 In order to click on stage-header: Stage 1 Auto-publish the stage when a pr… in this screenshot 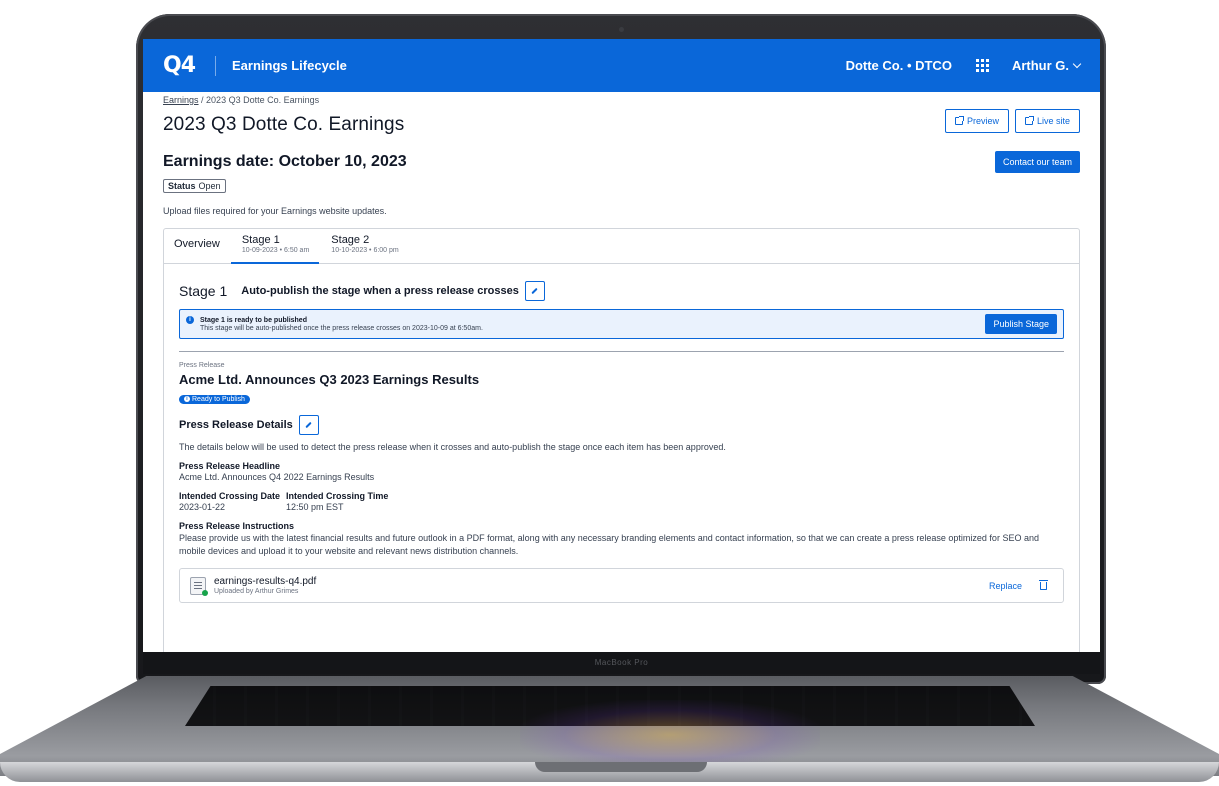, I will do `click(621, 291)`.